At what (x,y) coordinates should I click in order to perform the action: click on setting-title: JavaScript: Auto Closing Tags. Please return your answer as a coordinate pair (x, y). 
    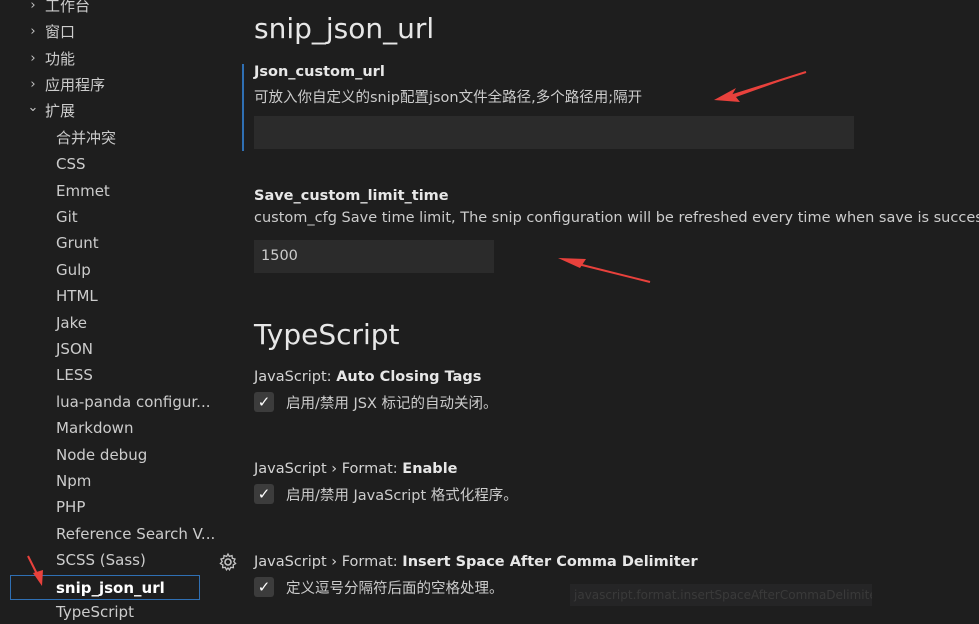
    Looking at the image, I should click on (367, 377).